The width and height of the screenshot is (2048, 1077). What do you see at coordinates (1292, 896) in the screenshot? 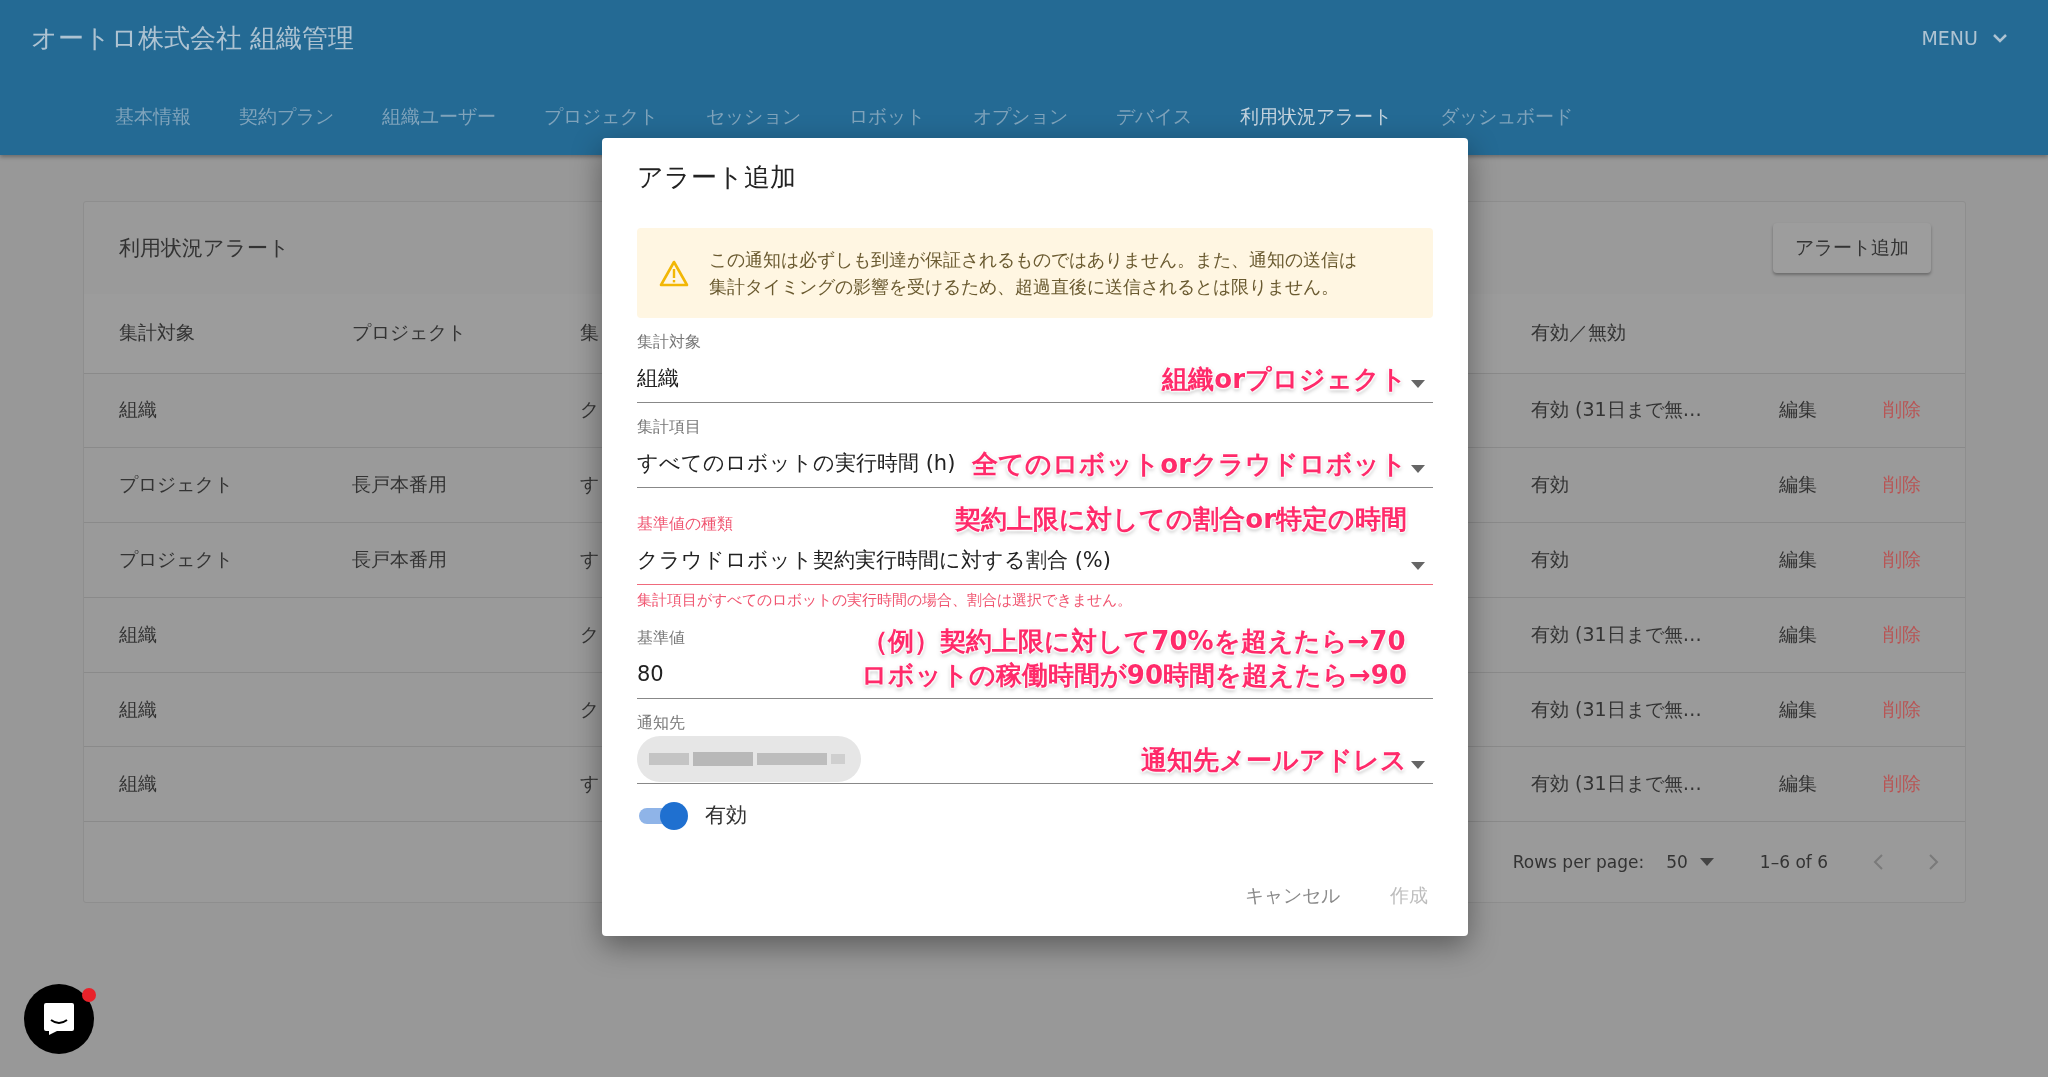
I see `dialog-action-button: キャンセル` at bounding box center [1292, 896].